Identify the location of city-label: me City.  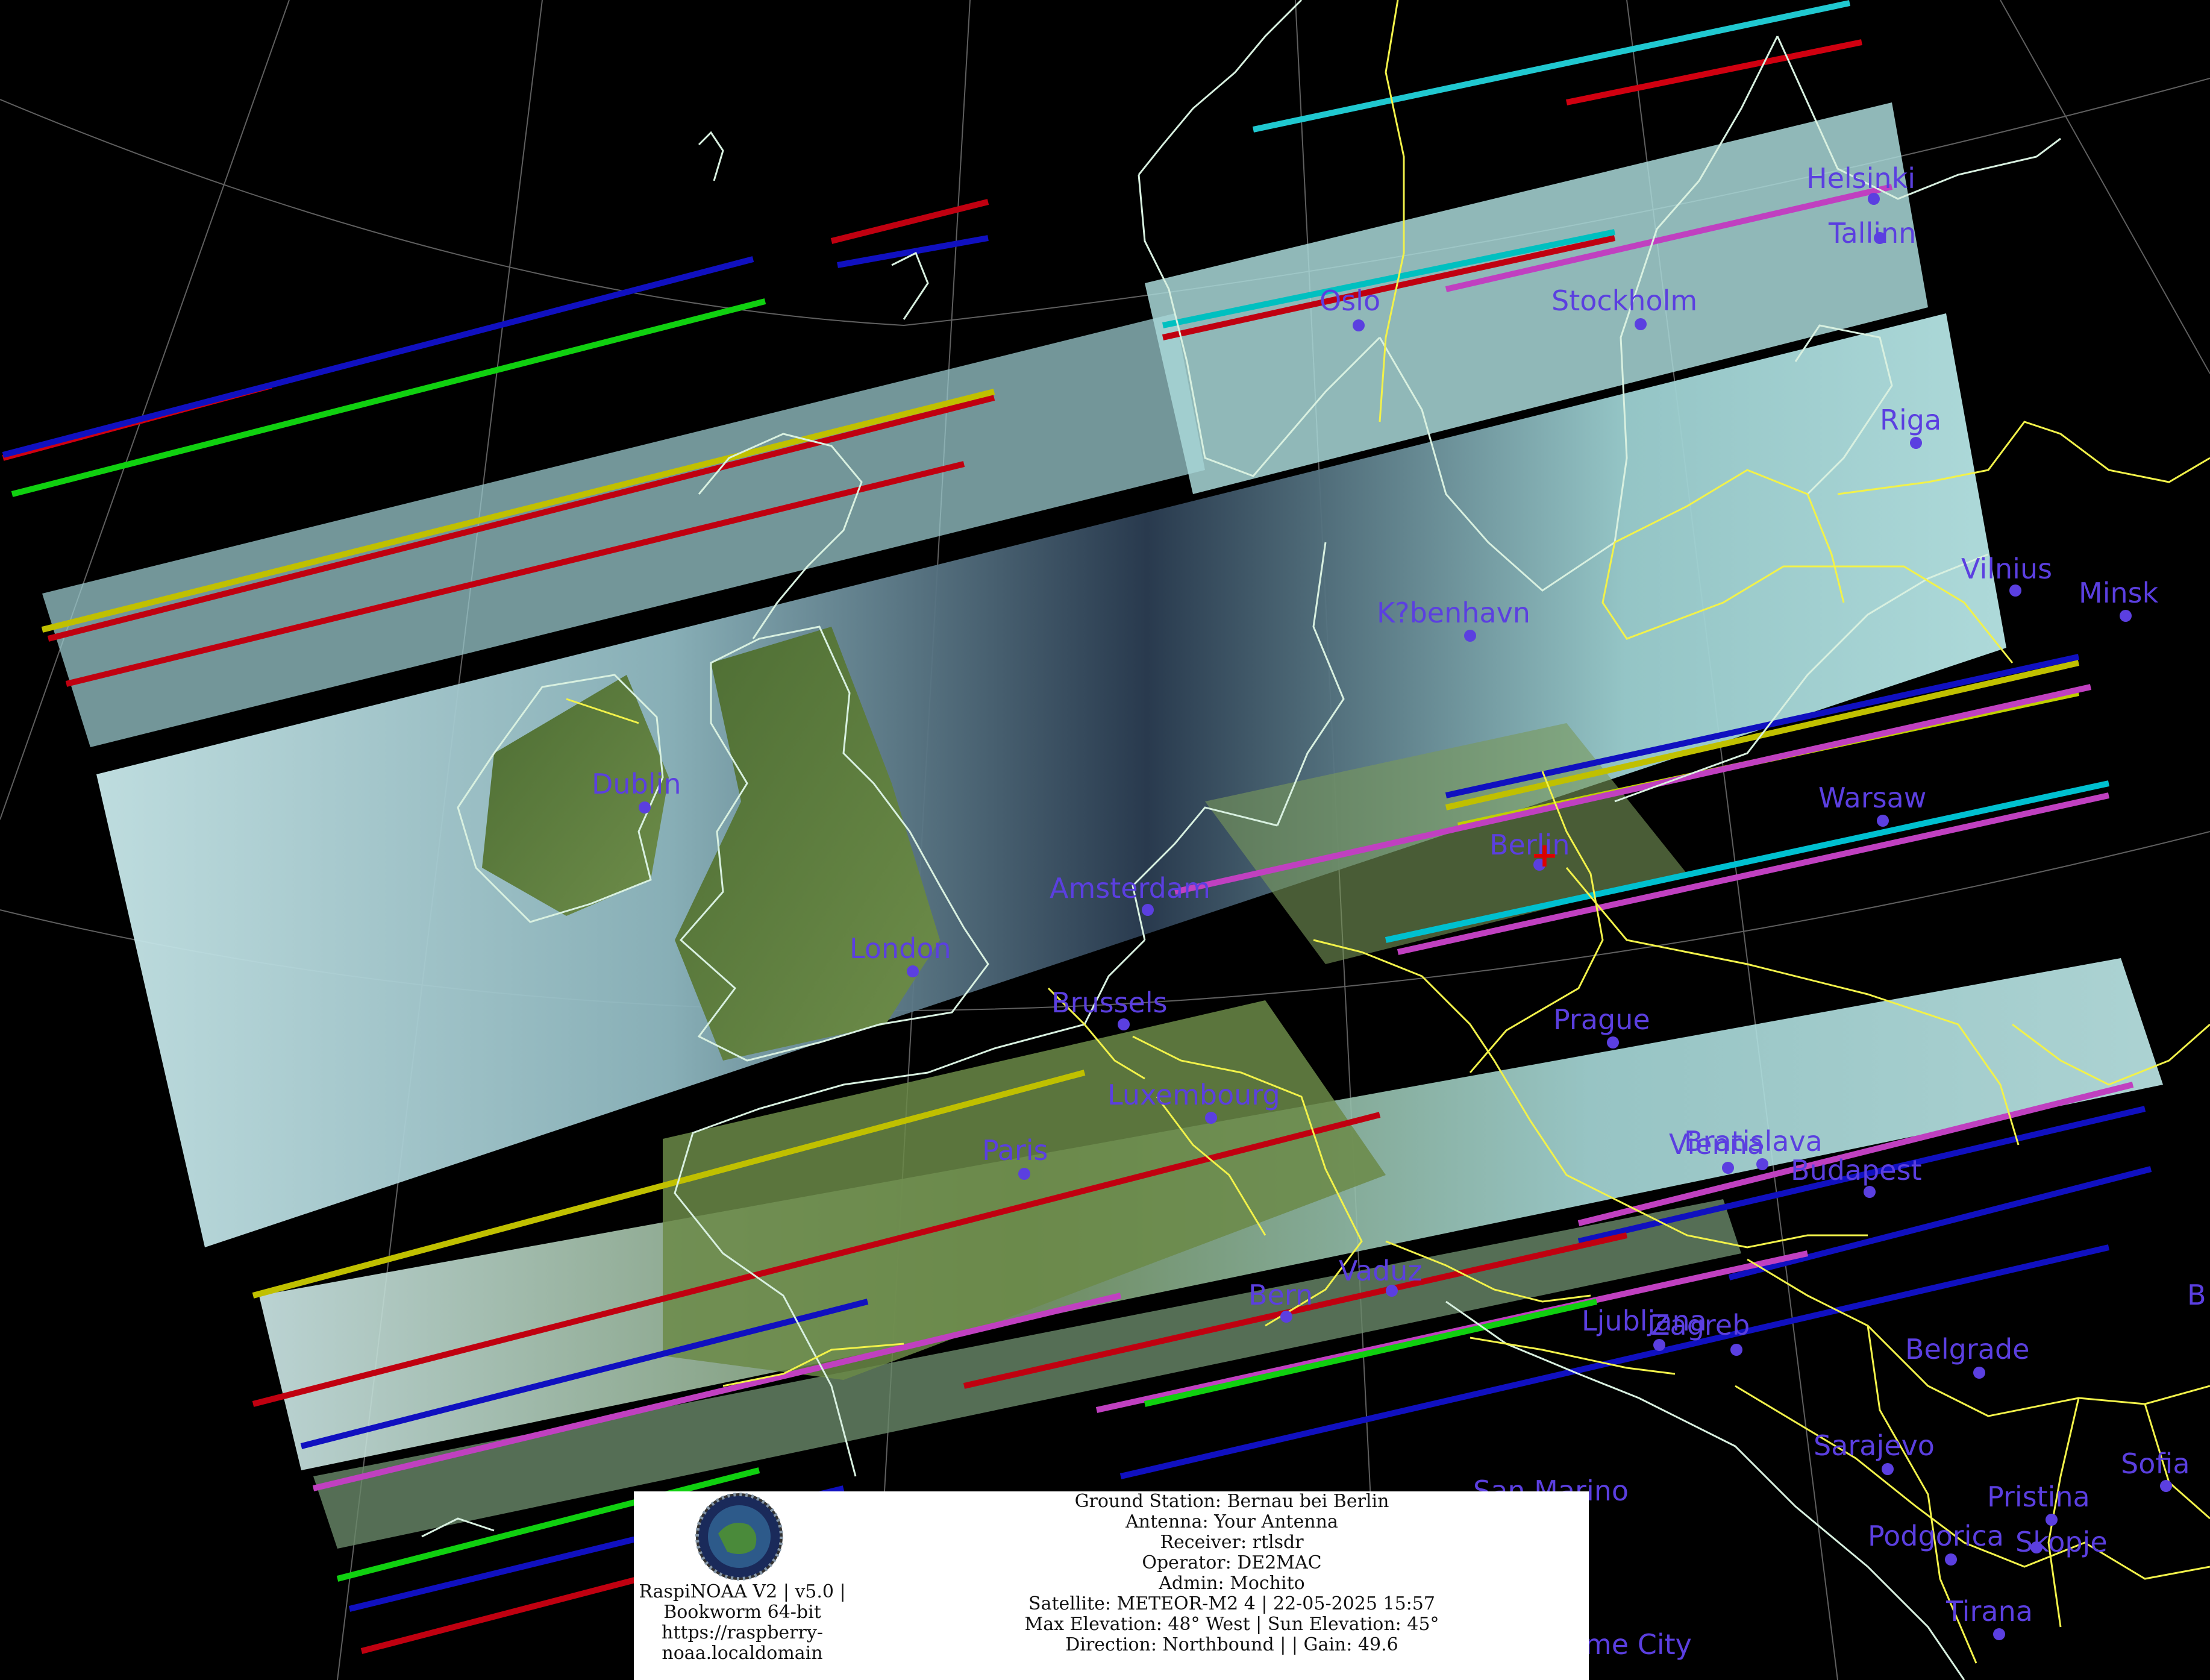
(1639, 1644).